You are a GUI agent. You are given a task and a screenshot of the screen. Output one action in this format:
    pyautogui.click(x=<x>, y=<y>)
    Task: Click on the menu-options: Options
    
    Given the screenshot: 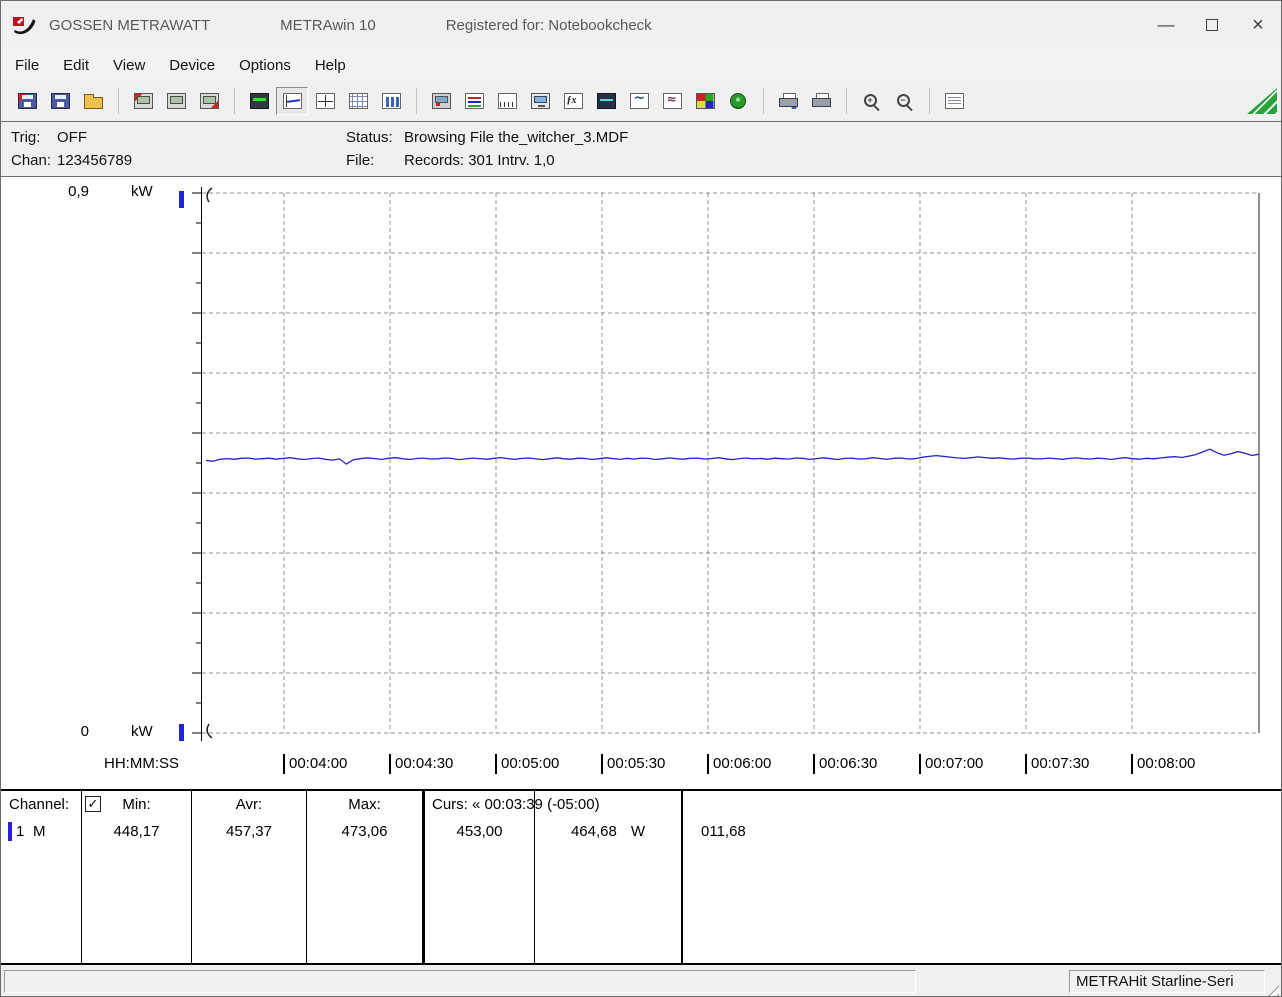 What is the action you would take?
    pyautogui.click(x=265, y=65)
    